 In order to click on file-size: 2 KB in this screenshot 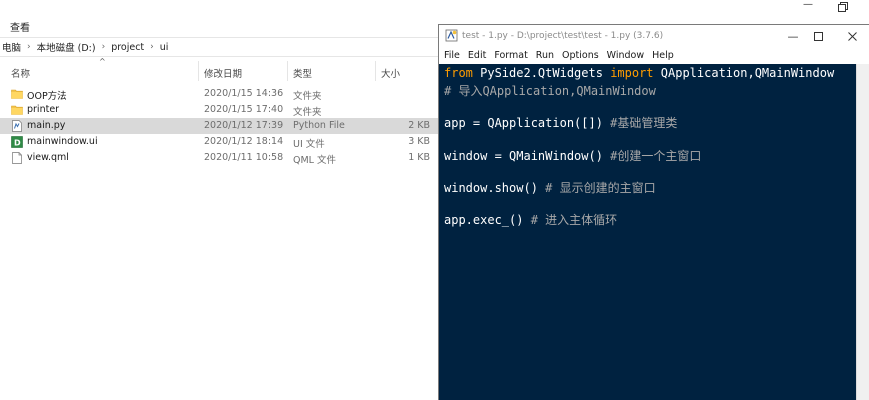, I will do `click(419, 125)`.